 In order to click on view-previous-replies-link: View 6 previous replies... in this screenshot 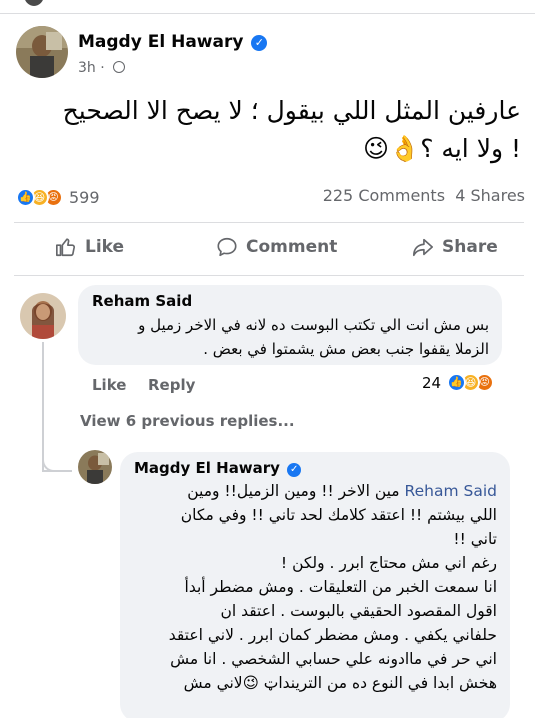, I will do `click(187, 421)`.